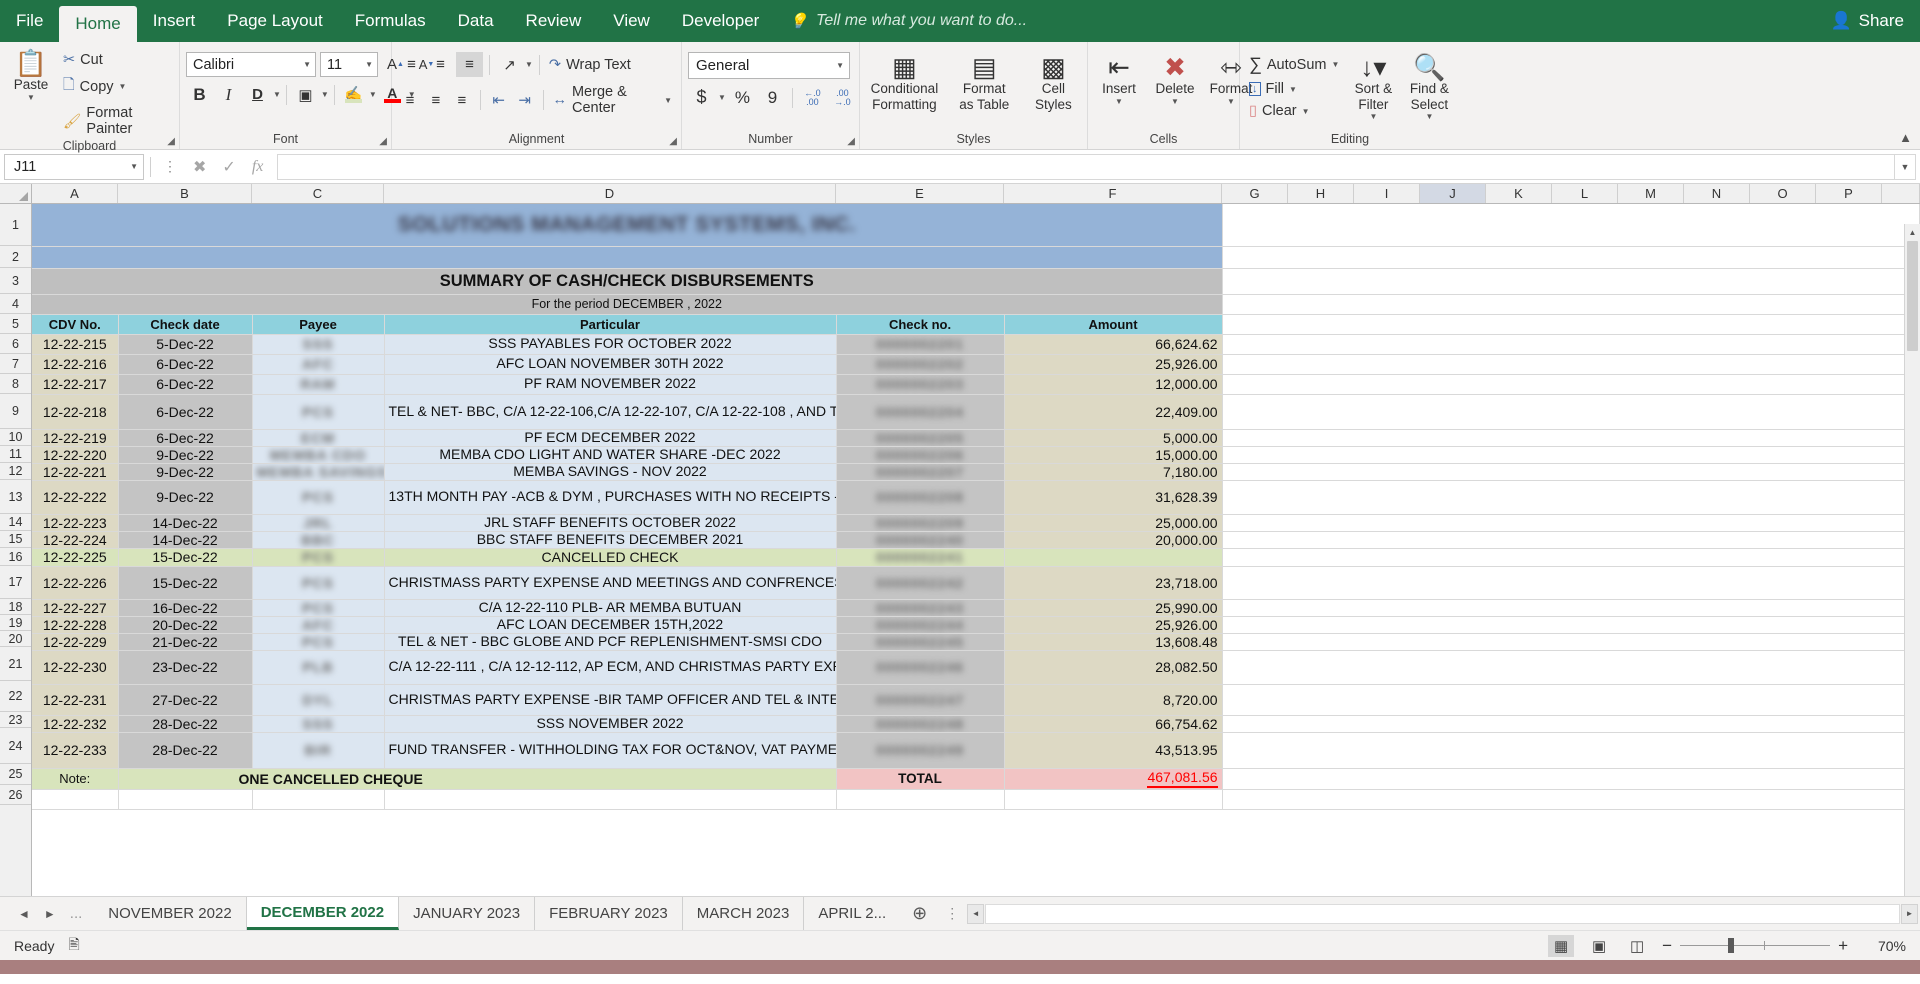 The image size is (1920, 984). Describe the element at coordinates (318, 724) in the screenshot. I see `cell-payee: SSS` at that location.